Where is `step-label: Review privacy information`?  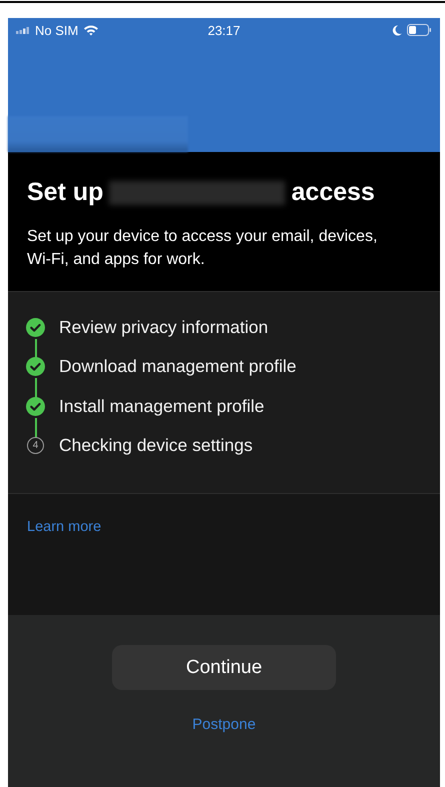
step-label: Review privacy information is located at coordinates (163, 327).